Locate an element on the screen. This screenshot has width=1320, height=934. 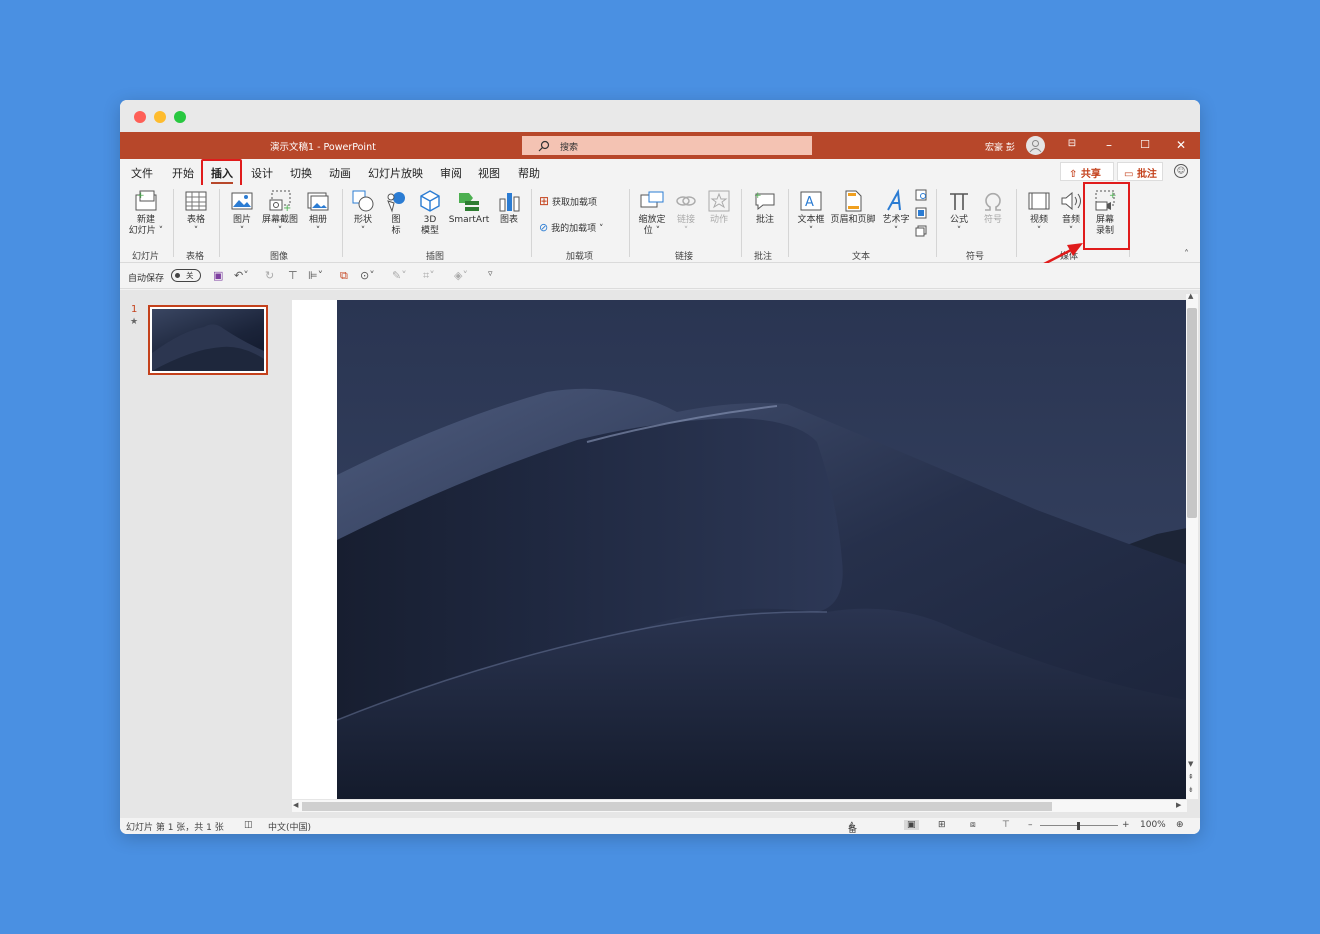
avatar is located at coordinates (1035, 145).